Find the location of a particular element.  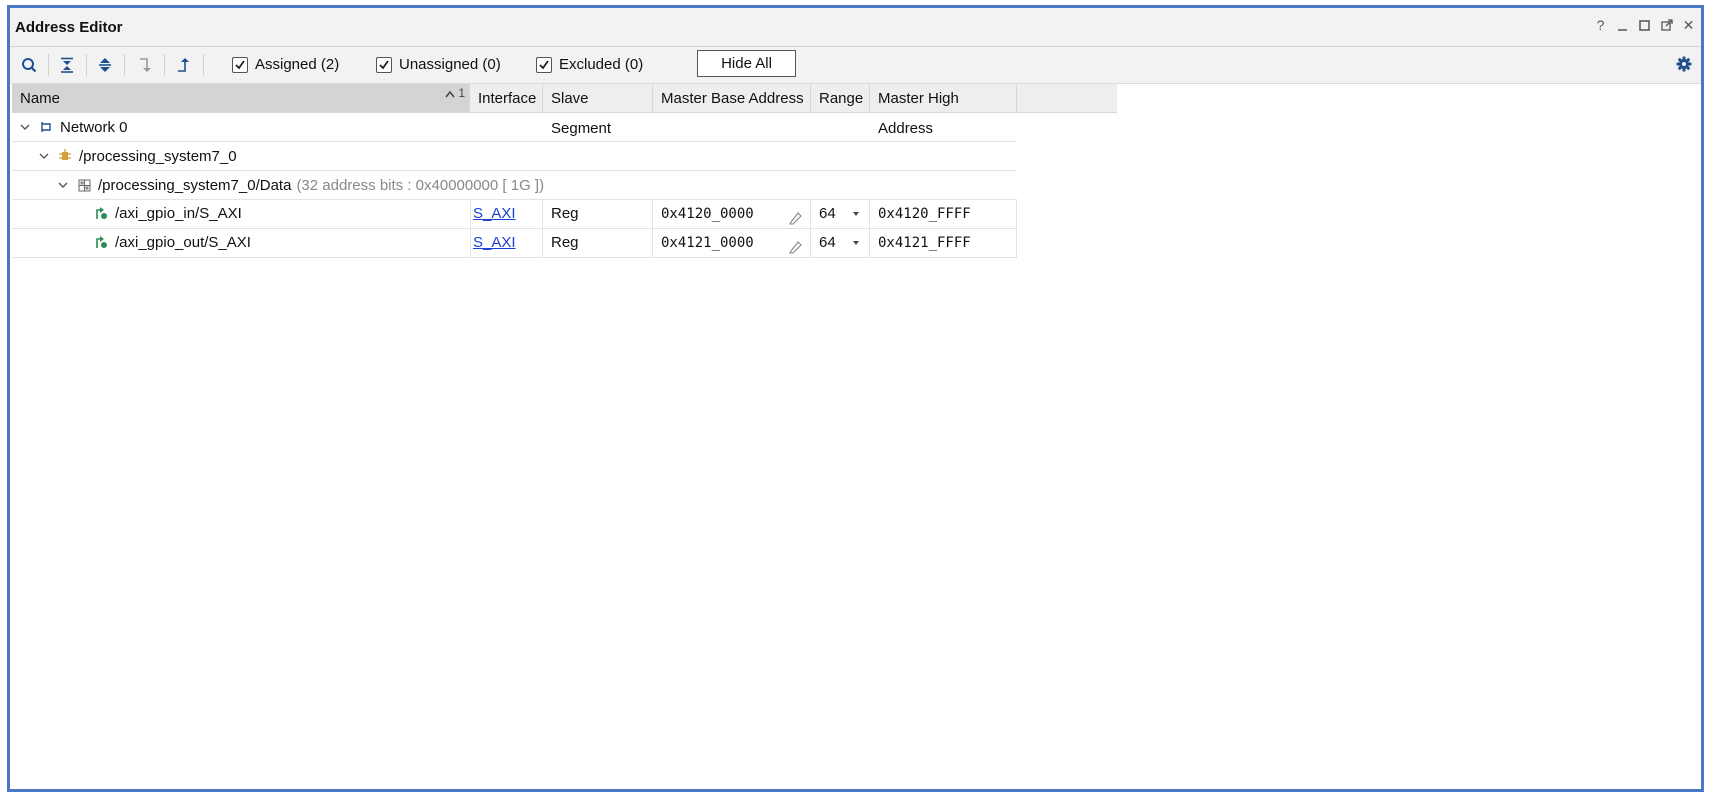

maximize-icon is located at coordinates (1644, 25).